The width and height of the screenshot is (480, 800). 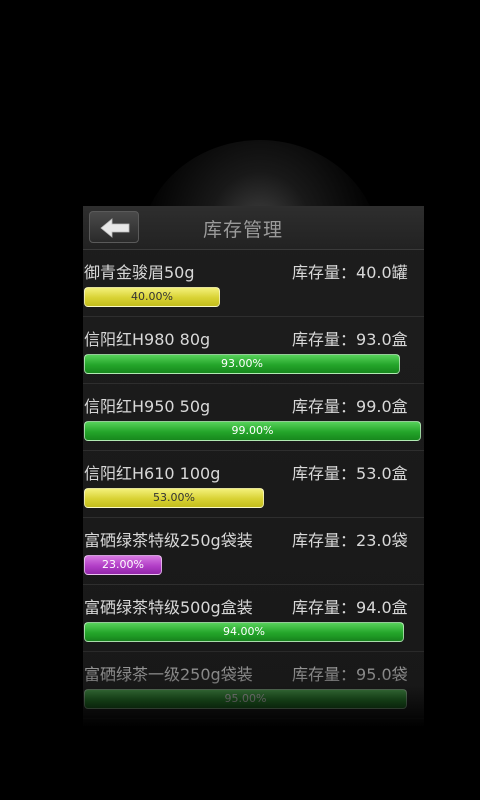 What do you see at coordinates (350, 473) in the screenshot?
I see `item-stock: 库存量：53.0盒` at bounding box center [350, 473].